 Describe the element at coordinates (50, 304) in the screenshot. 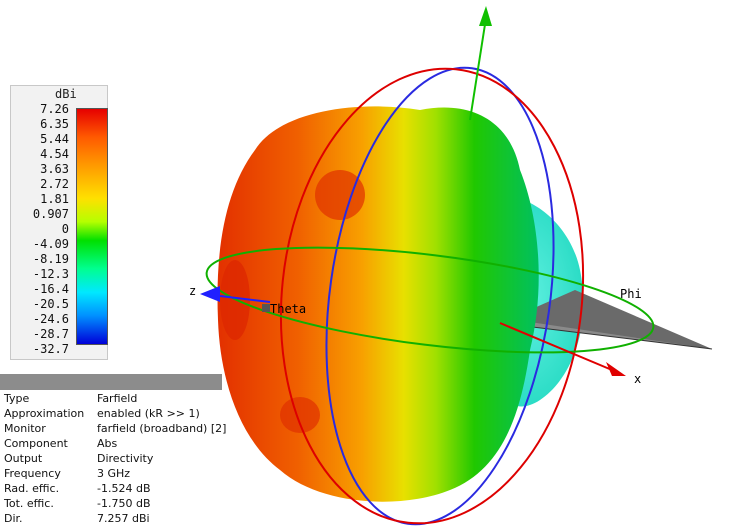

I see `legend-tick: -20.5` at that location.